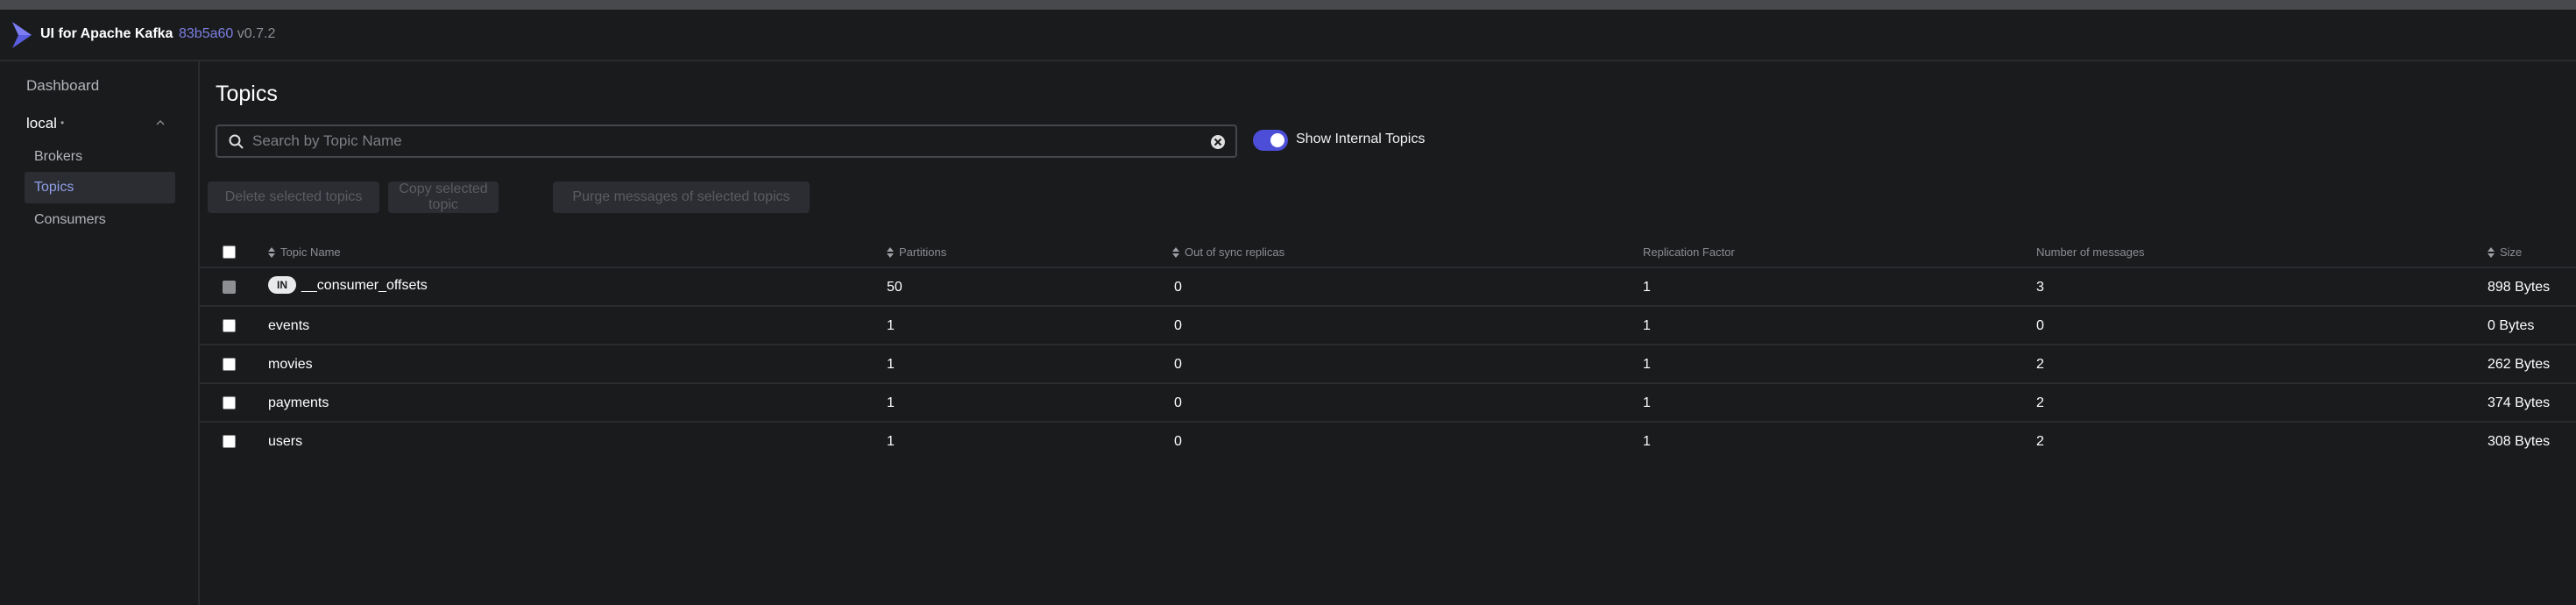  I want to click on header-partitions-label: Partitions, so click(923, 252).